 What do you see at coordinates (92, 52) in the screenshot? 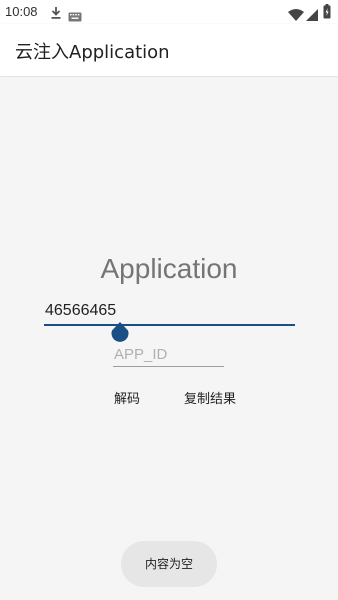
I see `app-title: 云注入Application` at bounding box center [92, 52].